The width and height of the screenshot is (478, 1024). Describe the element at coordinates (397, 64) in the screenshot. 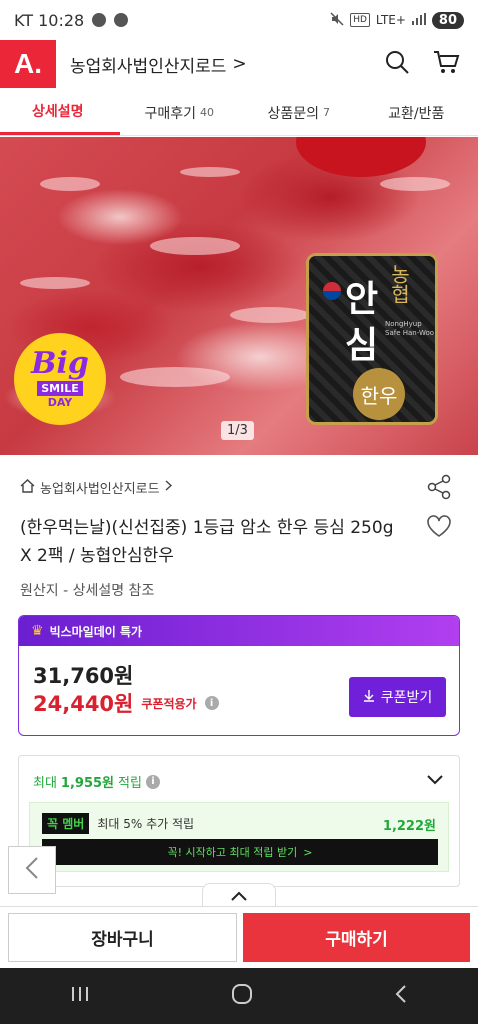

I see `search-icon` at that location.